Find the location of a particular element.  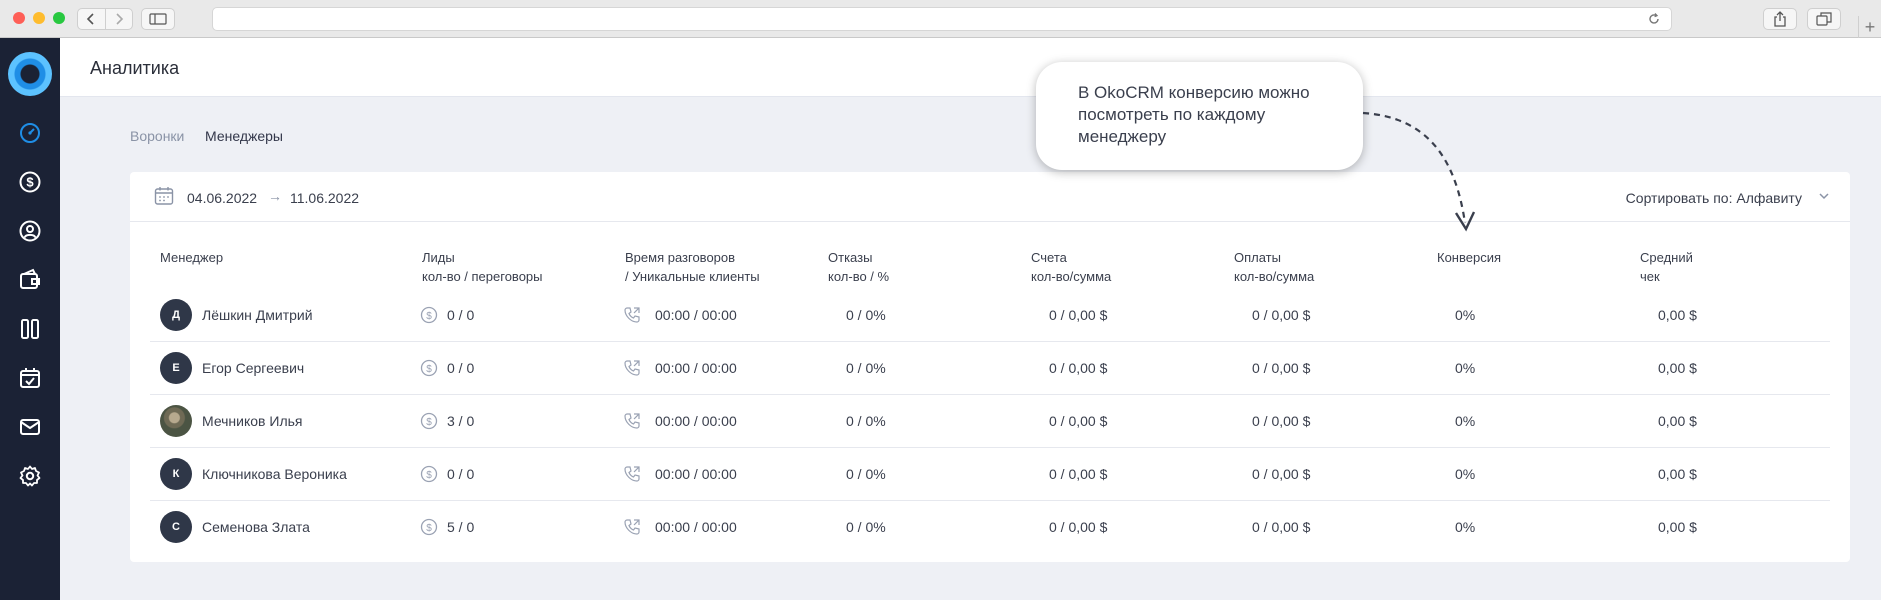

maximize-window-button is located at coordinates (59, 18).